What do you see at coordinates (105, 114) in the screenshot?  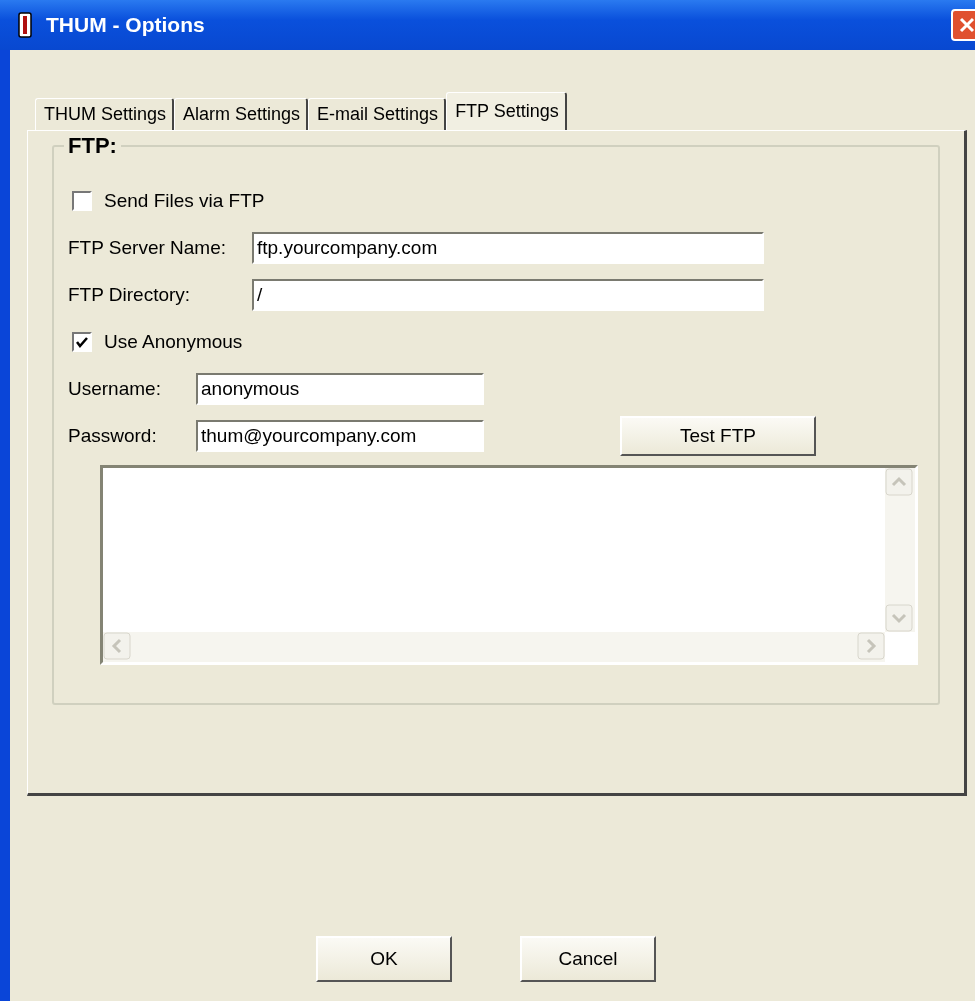 I see `tab: THUM Settings` at bounding box center [105, 114].